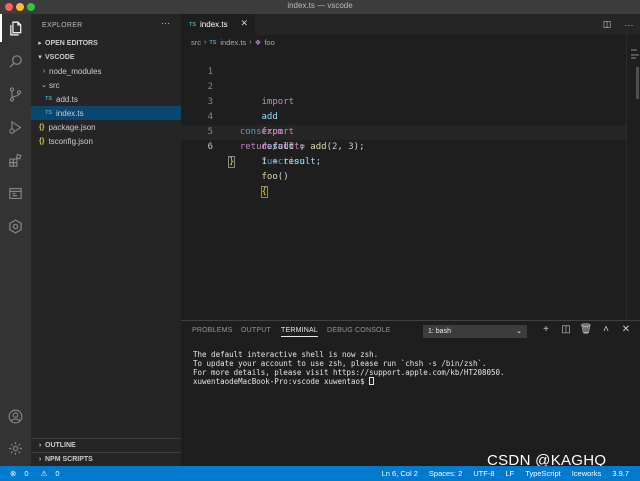 The image size is (640, 481). What do you see at coordinates (106, 43) in the screenshot?
I see `open-editors-section: ▸ OPEN EDITORS` at bounding box center [106, 43].